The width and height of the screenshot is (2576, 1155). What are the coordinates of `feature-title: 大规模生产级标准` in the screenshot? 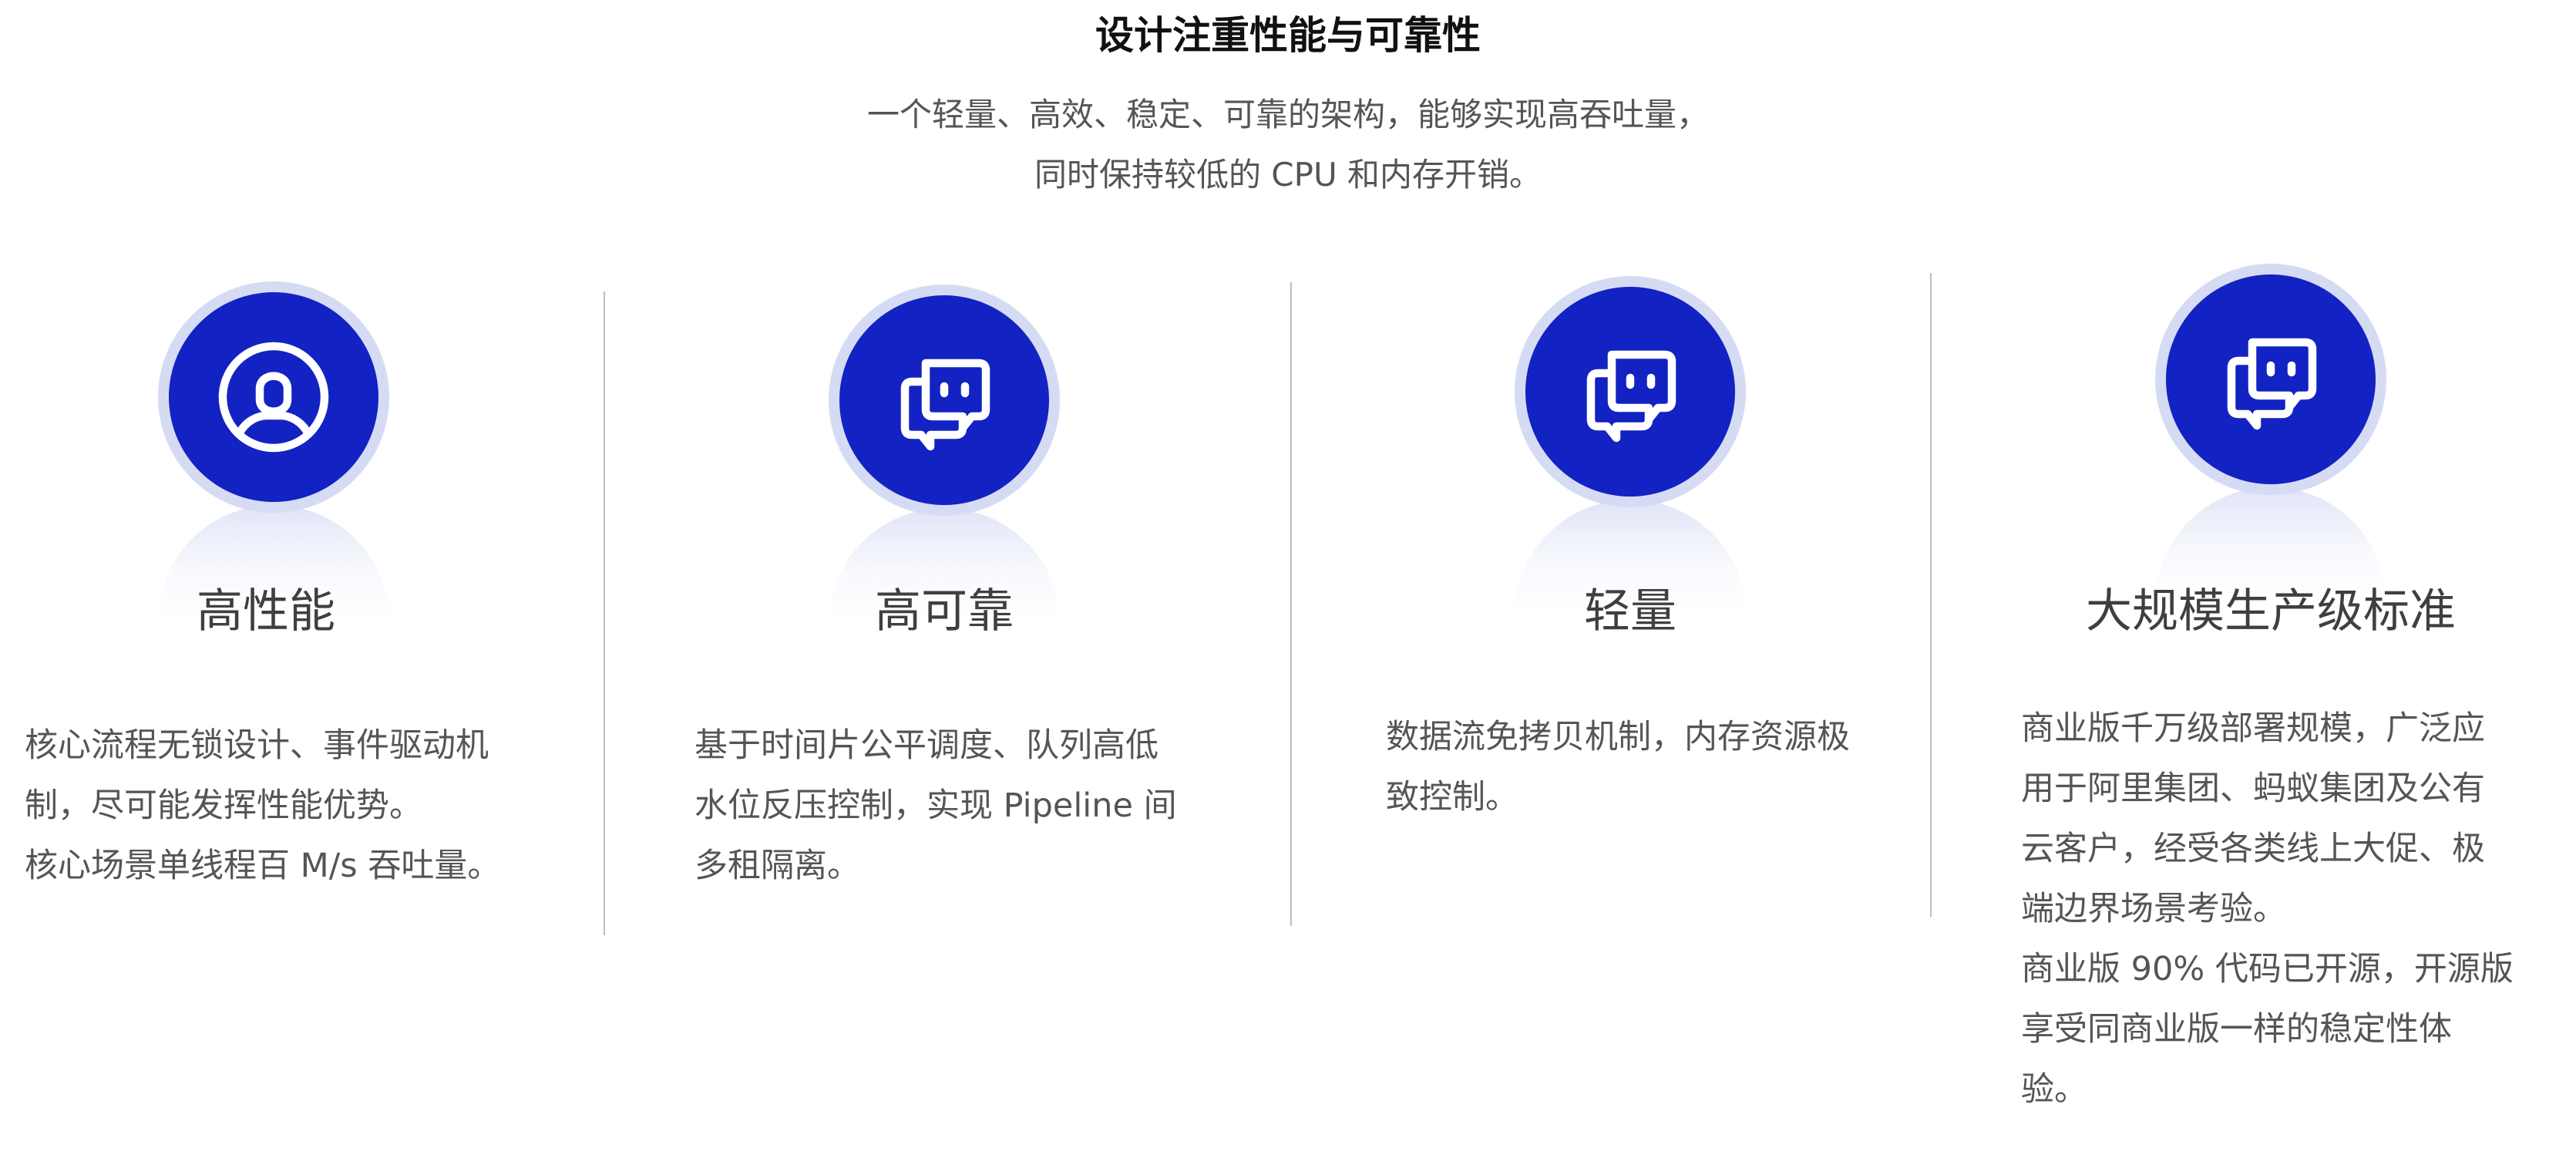 It's located at (2271, 611).